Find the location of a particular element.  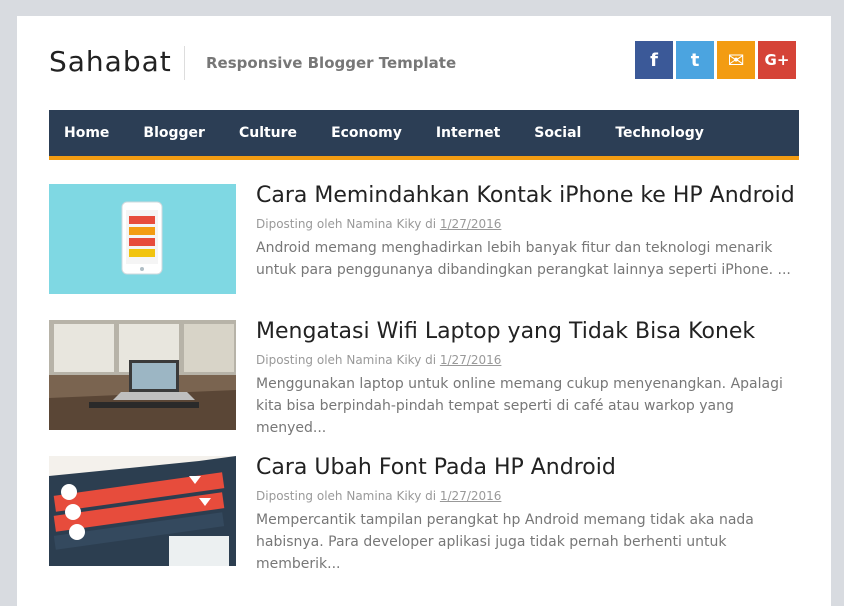

nav-item-economy: Economy is located at coordinates (366, 133).